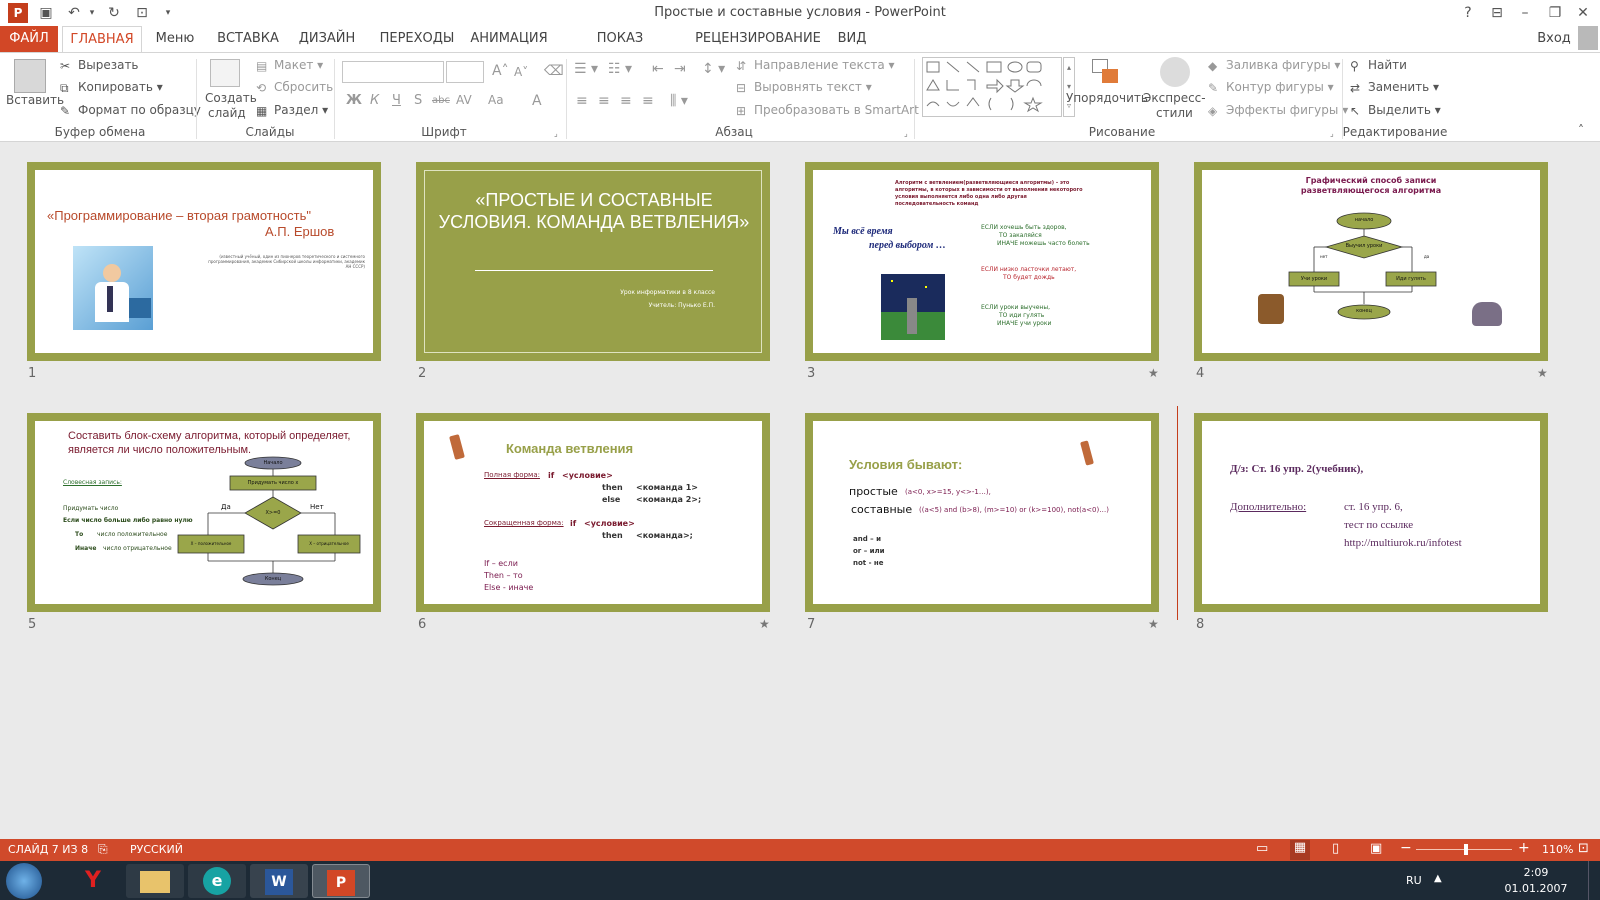  Describe the element at coordinates (354, 100) in the screenshot. I see `bold-button: Ж` at that location.